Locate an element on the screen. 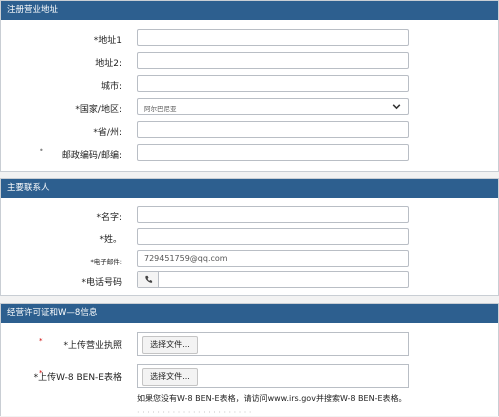  postal-label: 邮政编码/邮编: is located at coordinates (91, 156).